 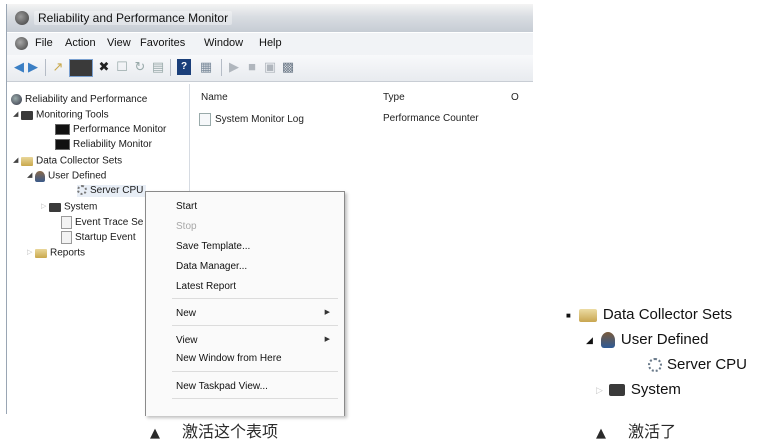 What do you see at coordinates (41, 253) in the screenshot?
I see `reports-folder-icon` at bounding box center [41, 253].